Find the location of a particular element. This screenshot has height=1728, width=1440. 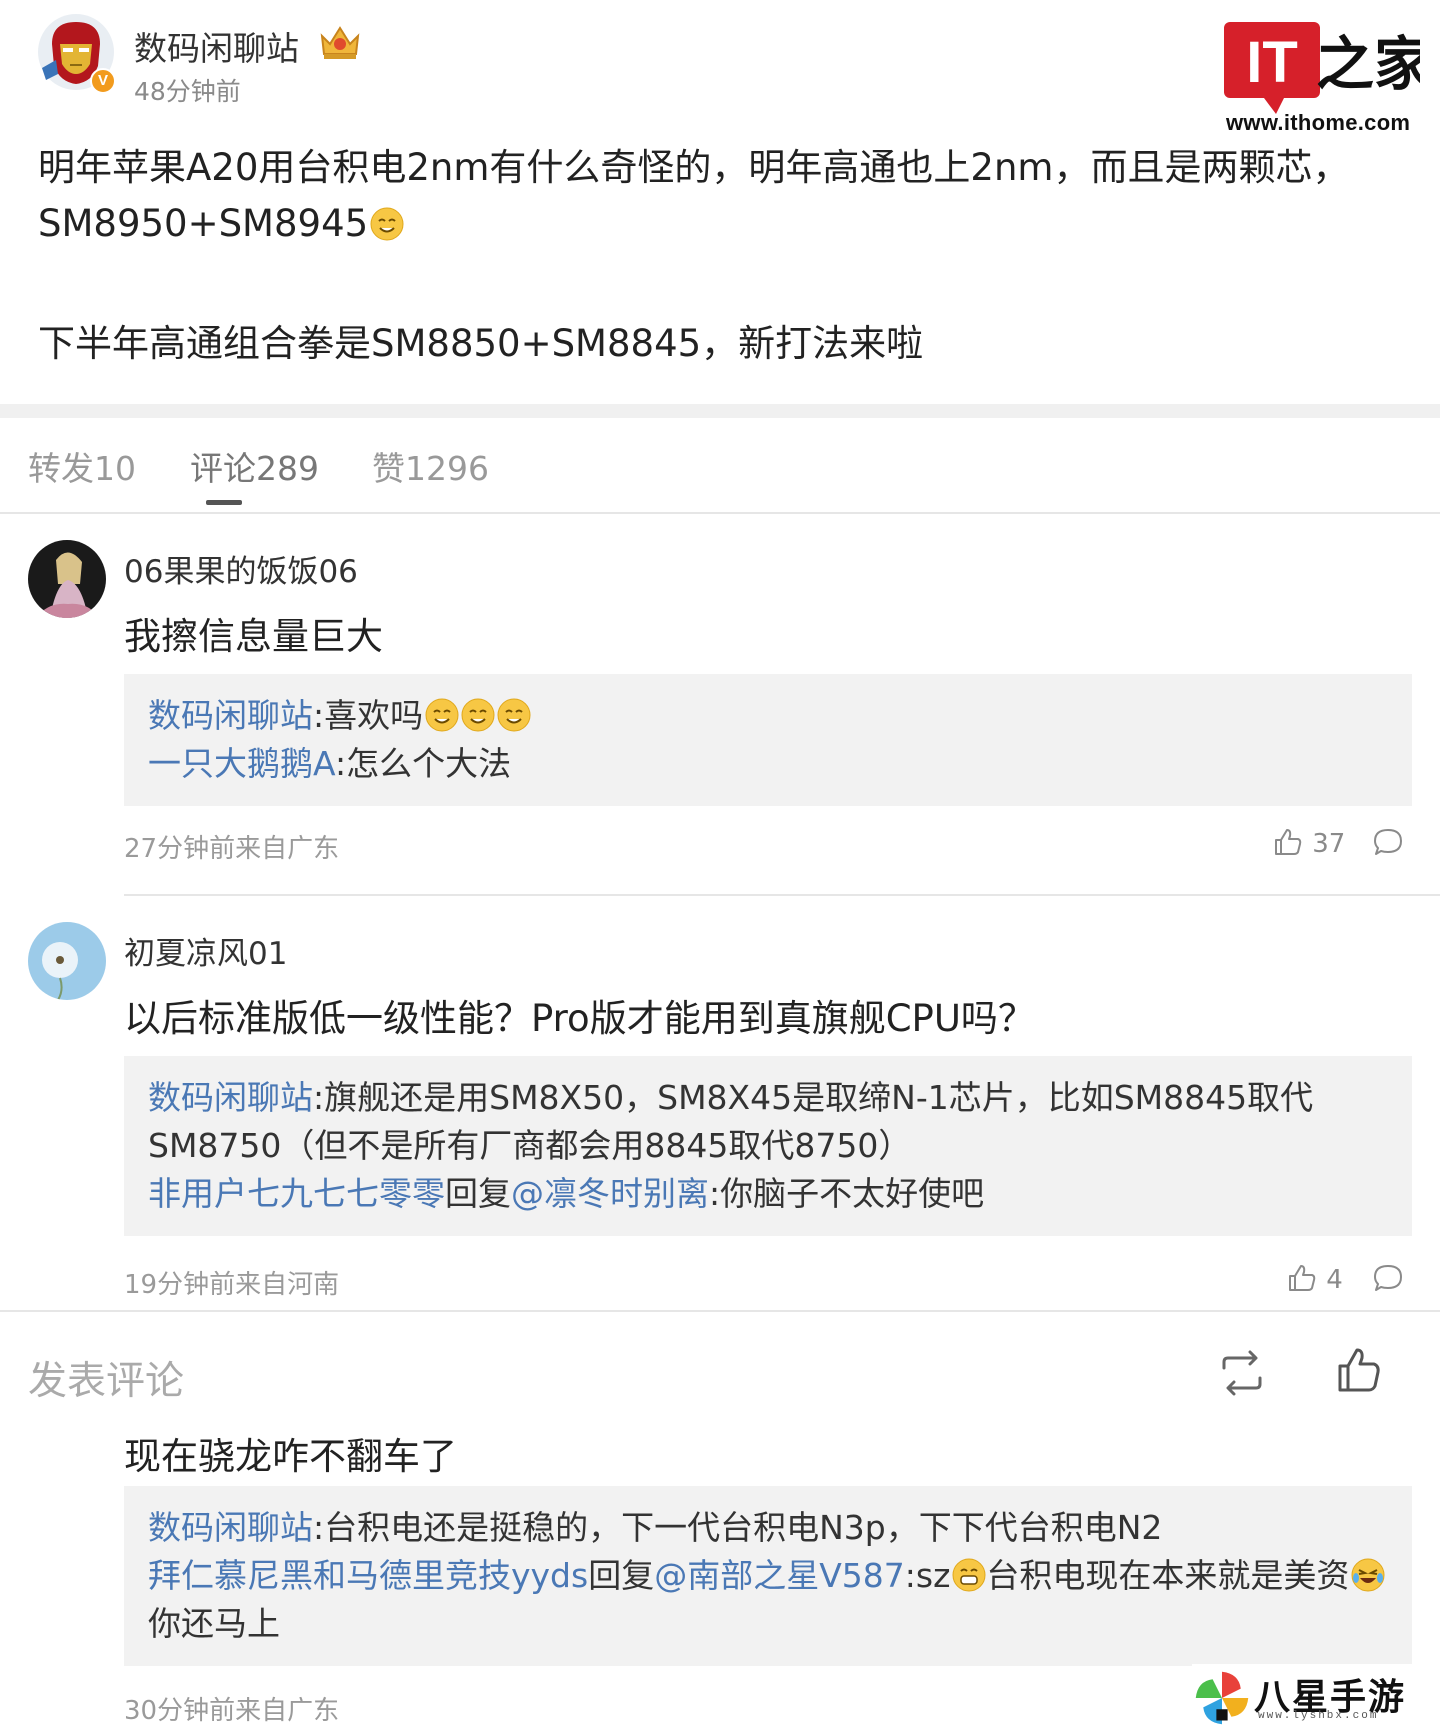

reply-mention: @凛冬时别离 is located at coordinates (610, 1193).